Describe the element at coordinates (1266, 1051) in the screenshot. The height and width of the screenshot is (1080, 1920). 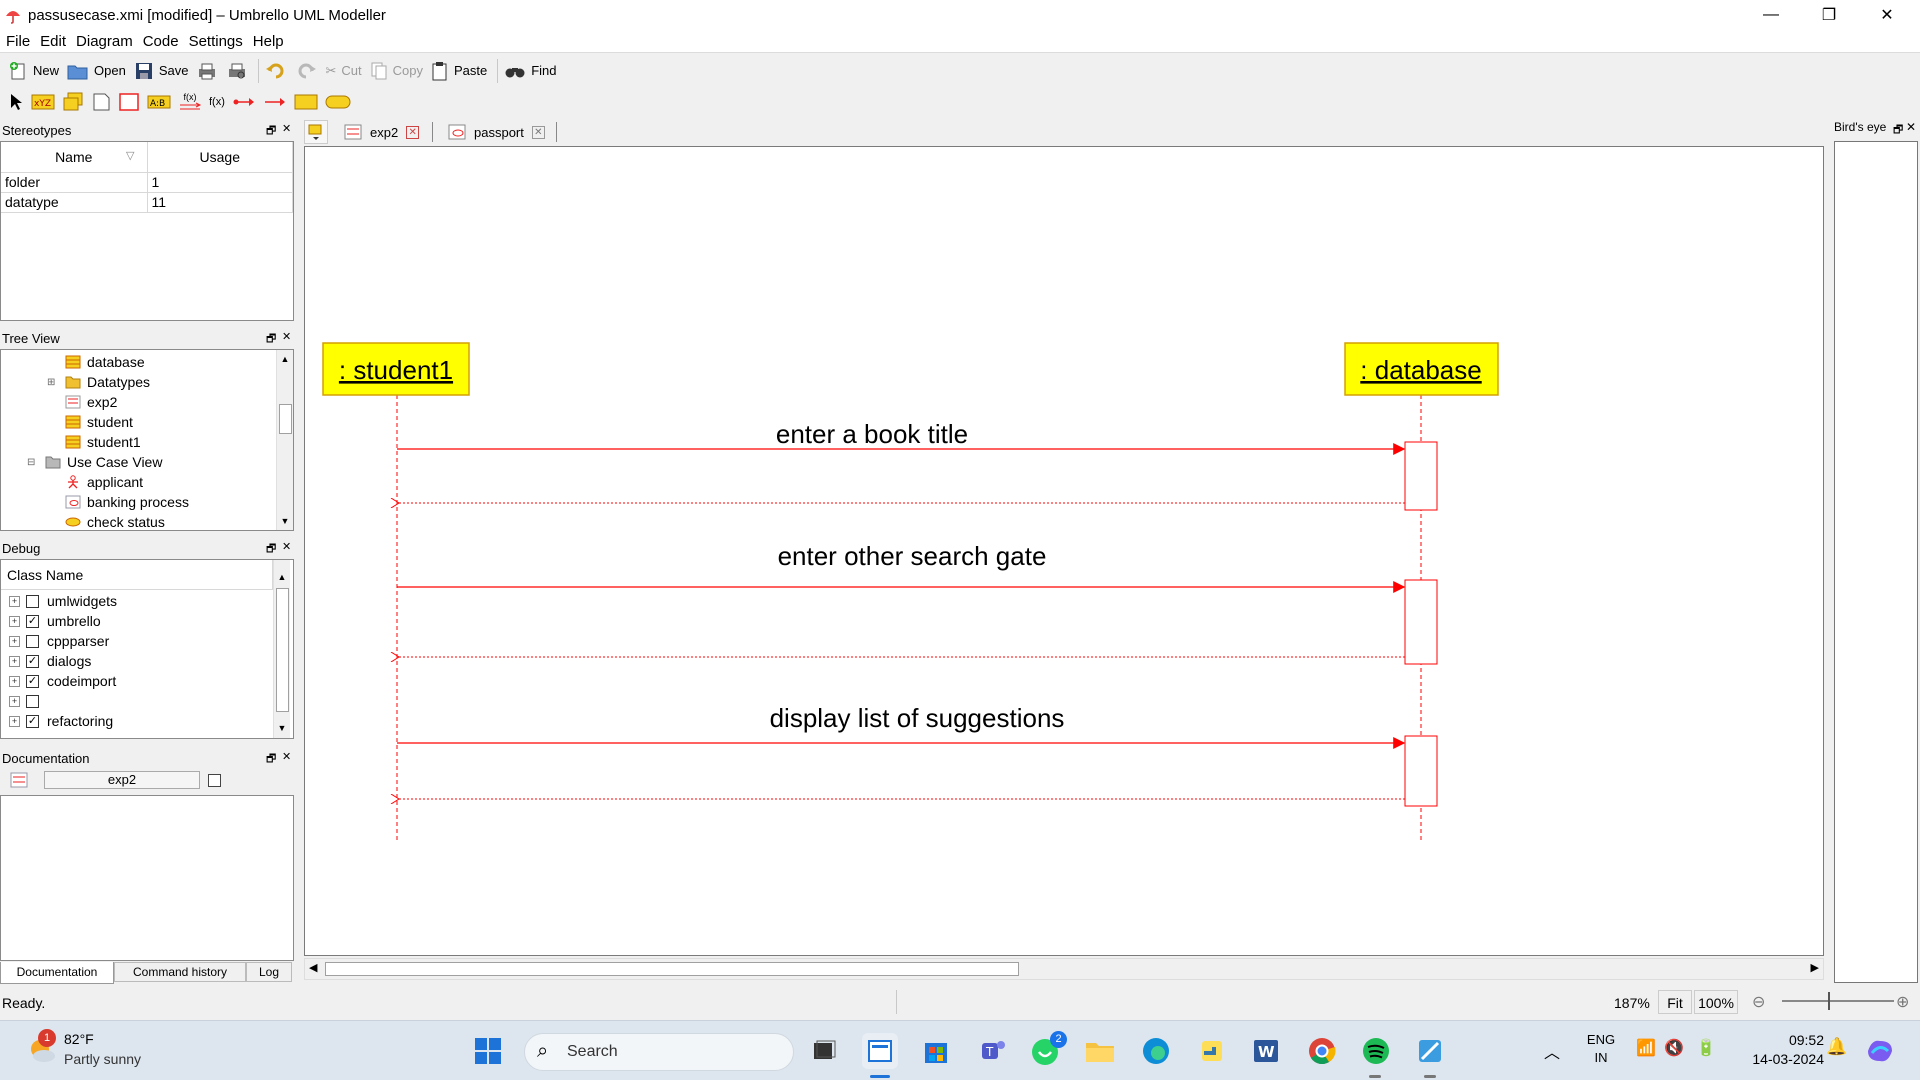
I see `word-icon: W` at that location.